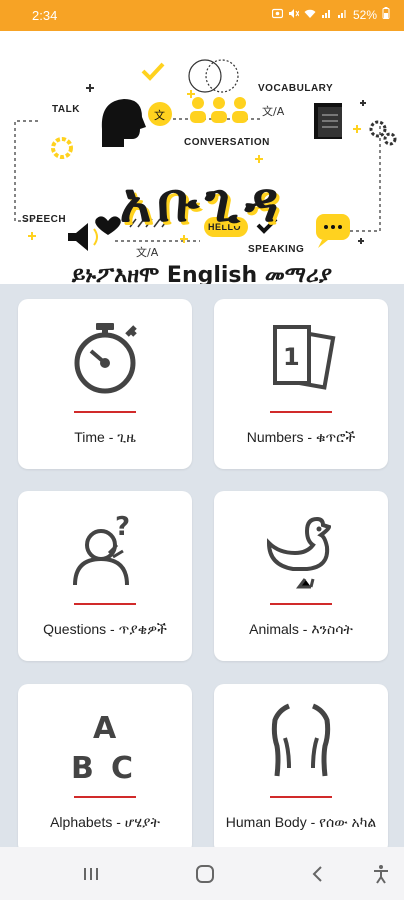 The image size is (404, 900). Describe the element at coordinates (105, 728) in the screenshot. I see `svg-text: A` at that location.